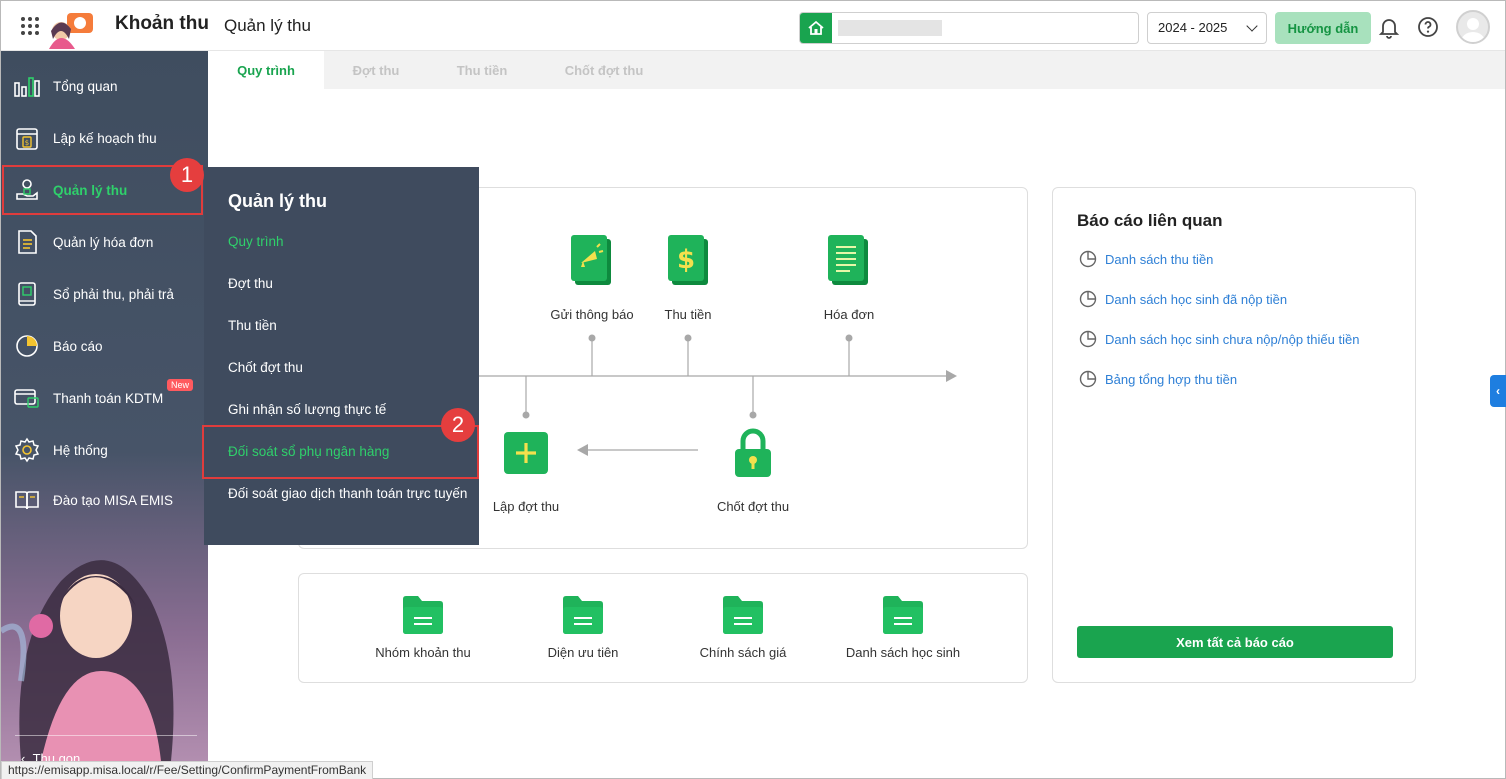  Describe the element at coordinates (348, 494) in the screenshot. I see `flyout-item-online-reconcile: Đối soát giao dịch thanh toán trực tuyến` at that location.